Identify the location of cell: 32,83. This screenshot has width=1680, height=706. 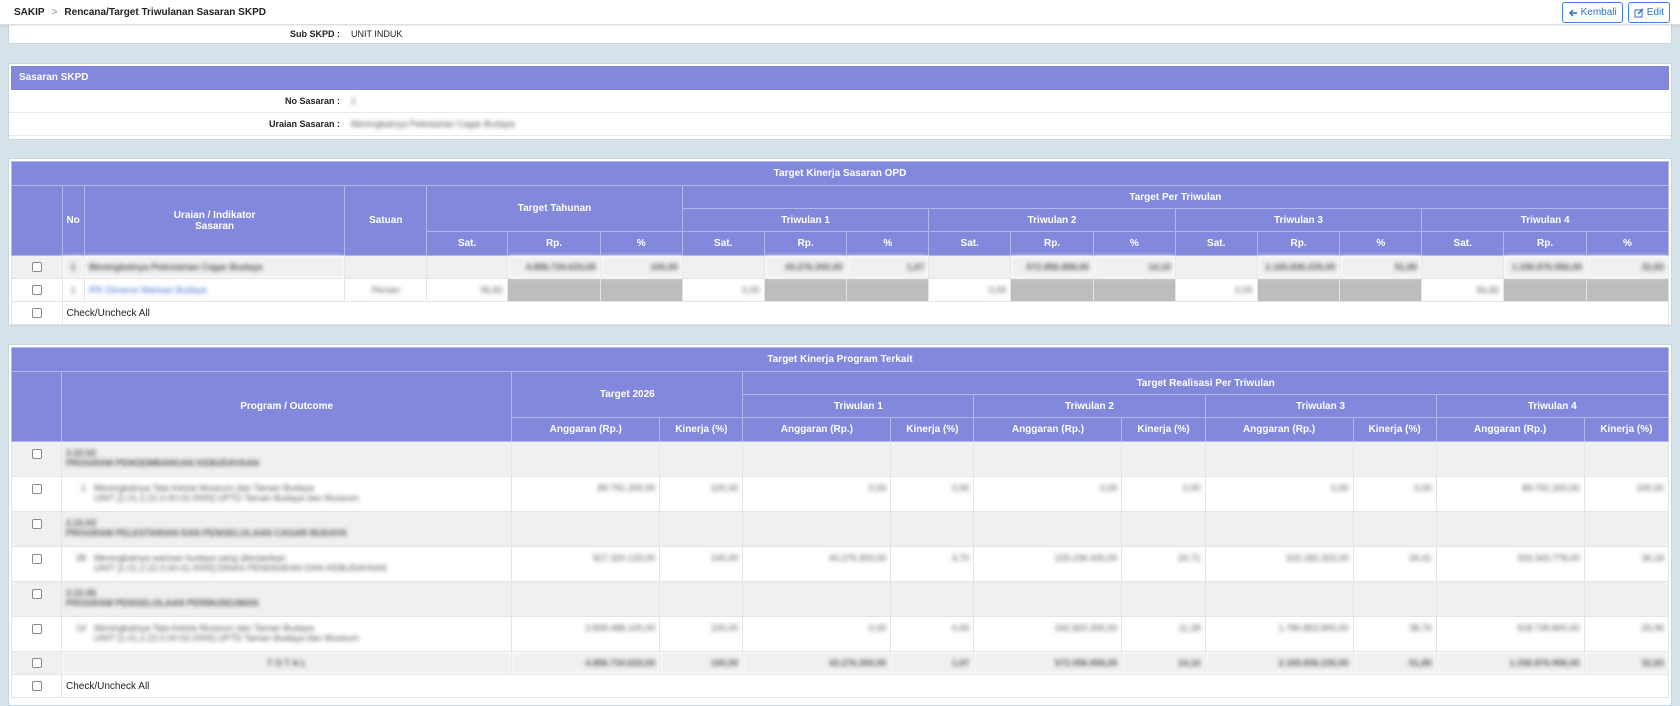
(1626, 663).